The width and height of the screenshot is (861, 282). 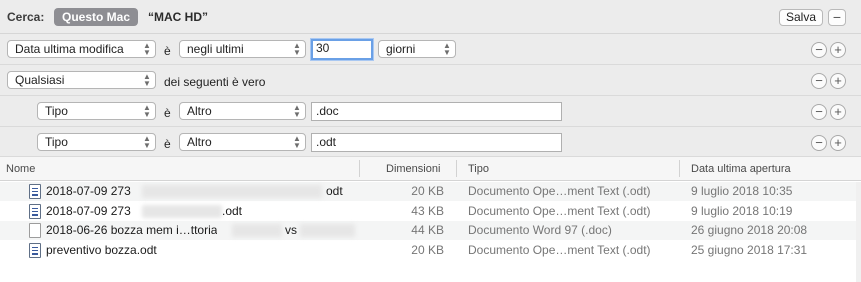 What do you see at coordinates (96, 17) in the screenshot?
I see `scope-this-mac-button: Questo Mac` at bounding box center [96, 17].